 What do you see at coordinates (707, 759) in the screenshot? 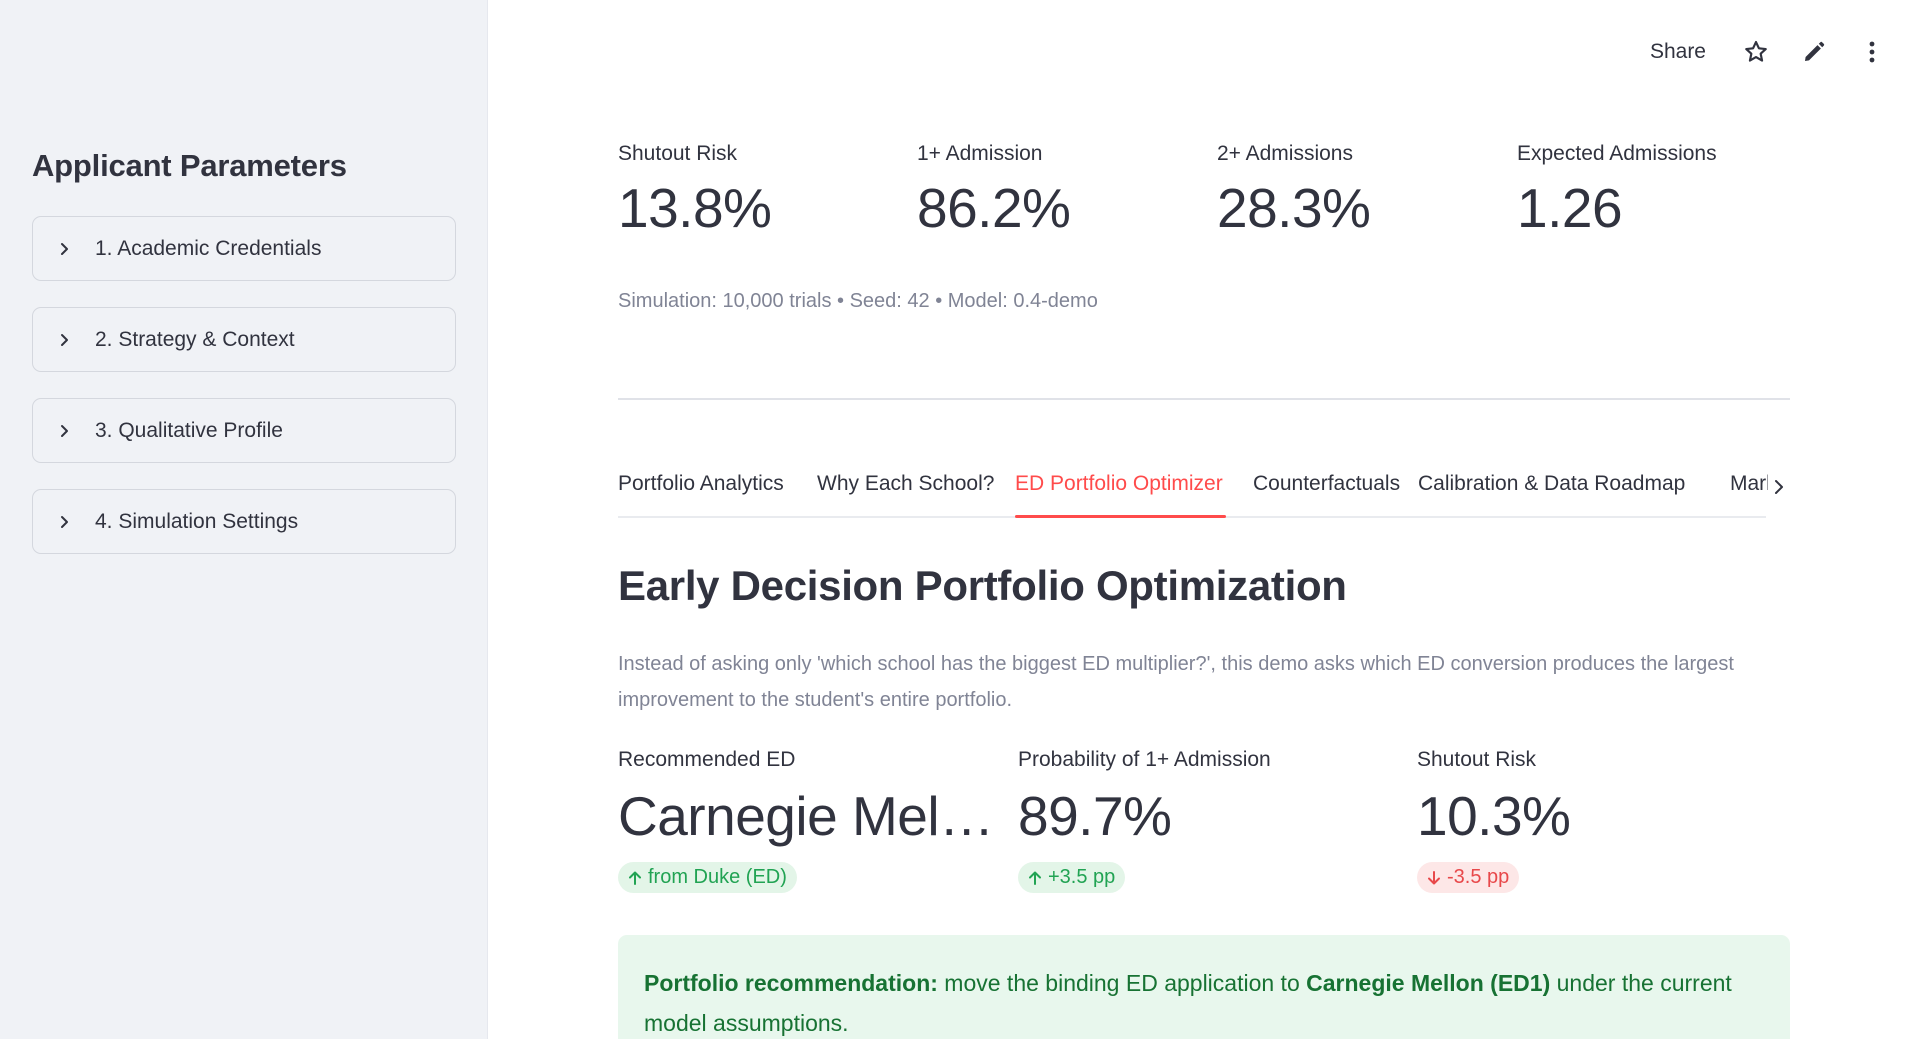
I see `metric-label: Recommended ED` at bounding box center [707, 759].